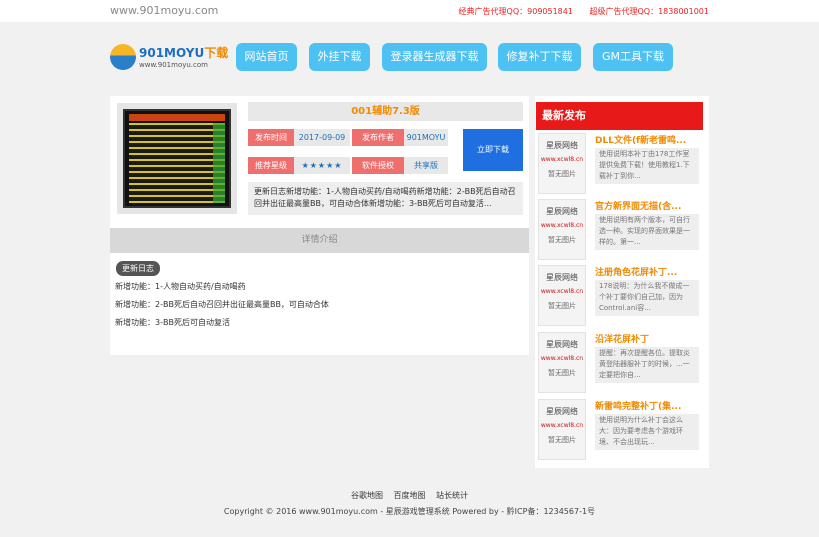 This screenshot has height=537, width=819. I want to click on changelog-line: 新增功能：1-人物自动买药/自动喝药, so click(180, 286).